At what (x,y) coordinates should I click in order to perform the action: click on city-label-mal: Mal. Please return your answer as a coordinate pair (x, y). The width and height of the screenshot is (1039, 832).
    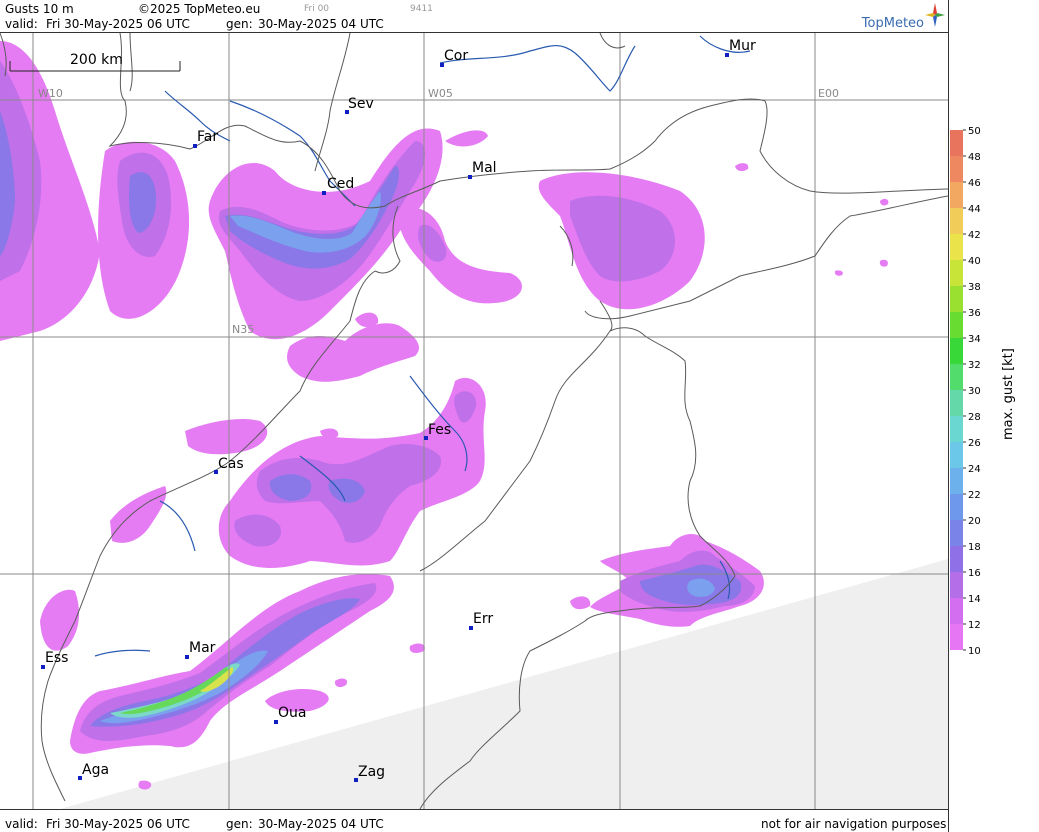
    Looking at the image, I should click on (484, 168).